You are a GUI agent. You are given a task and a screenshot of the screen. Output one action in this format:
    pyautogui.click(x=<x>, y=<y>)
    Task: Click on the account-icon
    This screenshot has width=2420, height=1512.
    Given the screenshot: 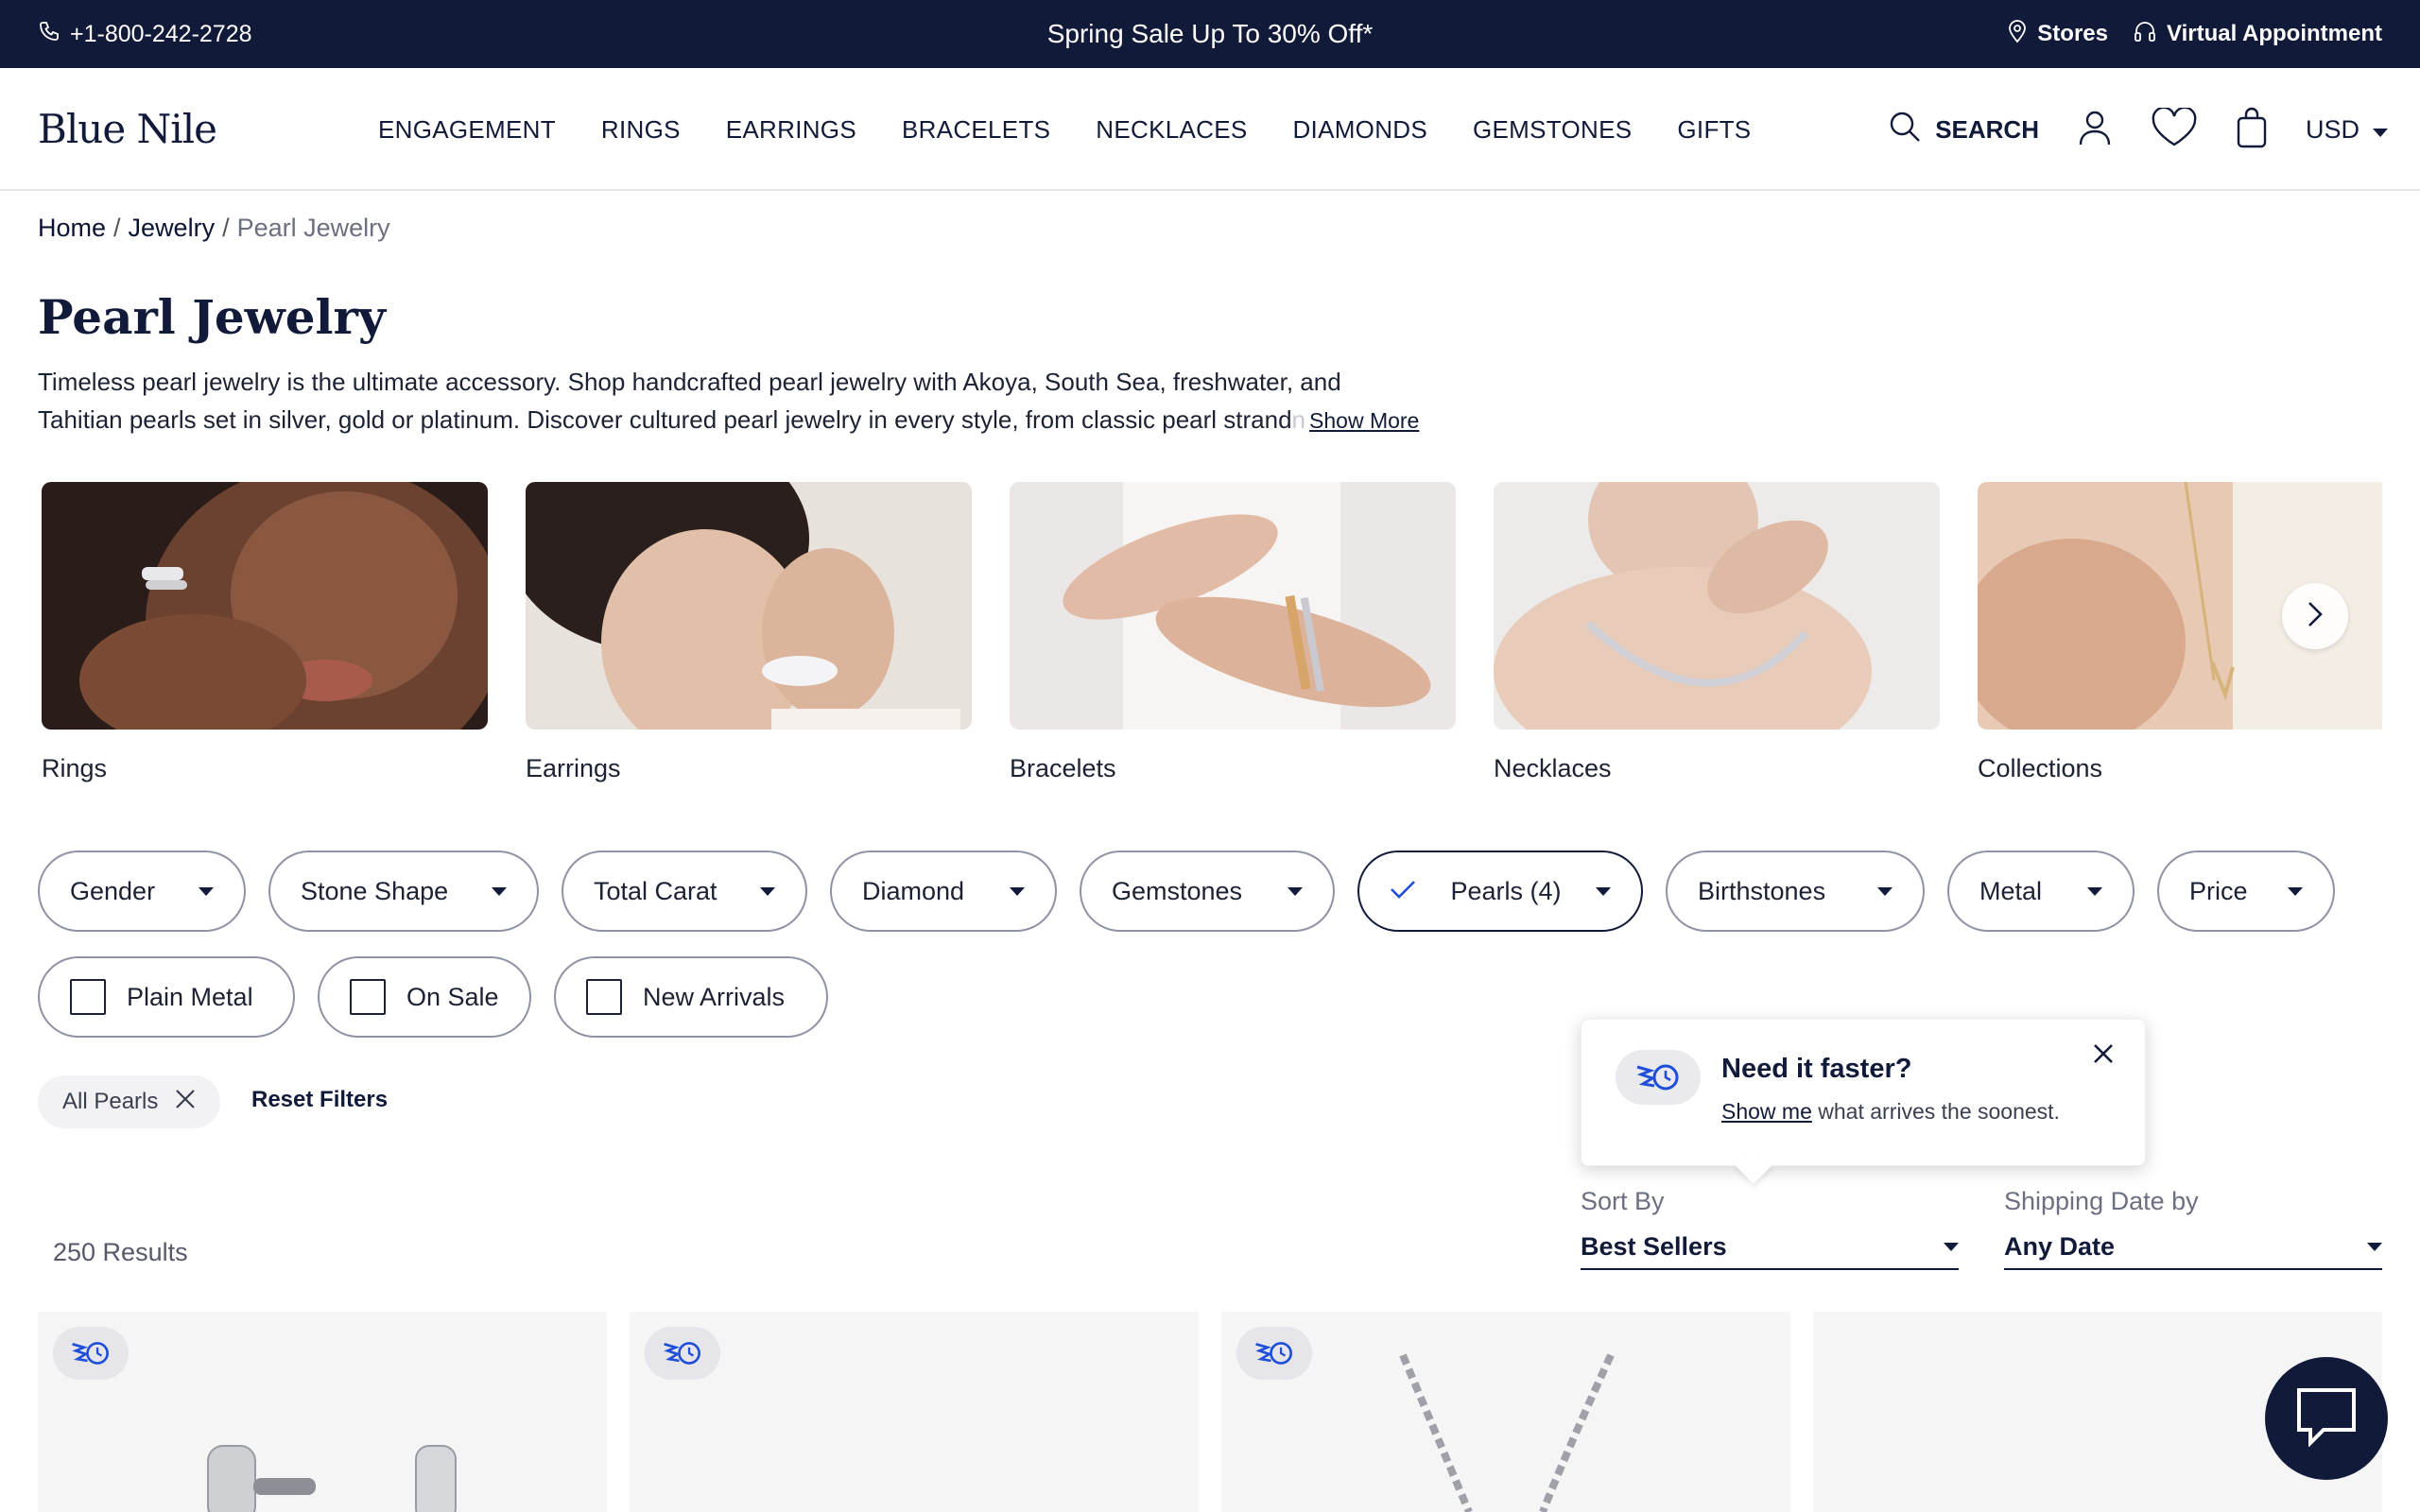 What is the action you would take?
    pyautogui.click(x=2095, y=130)
    